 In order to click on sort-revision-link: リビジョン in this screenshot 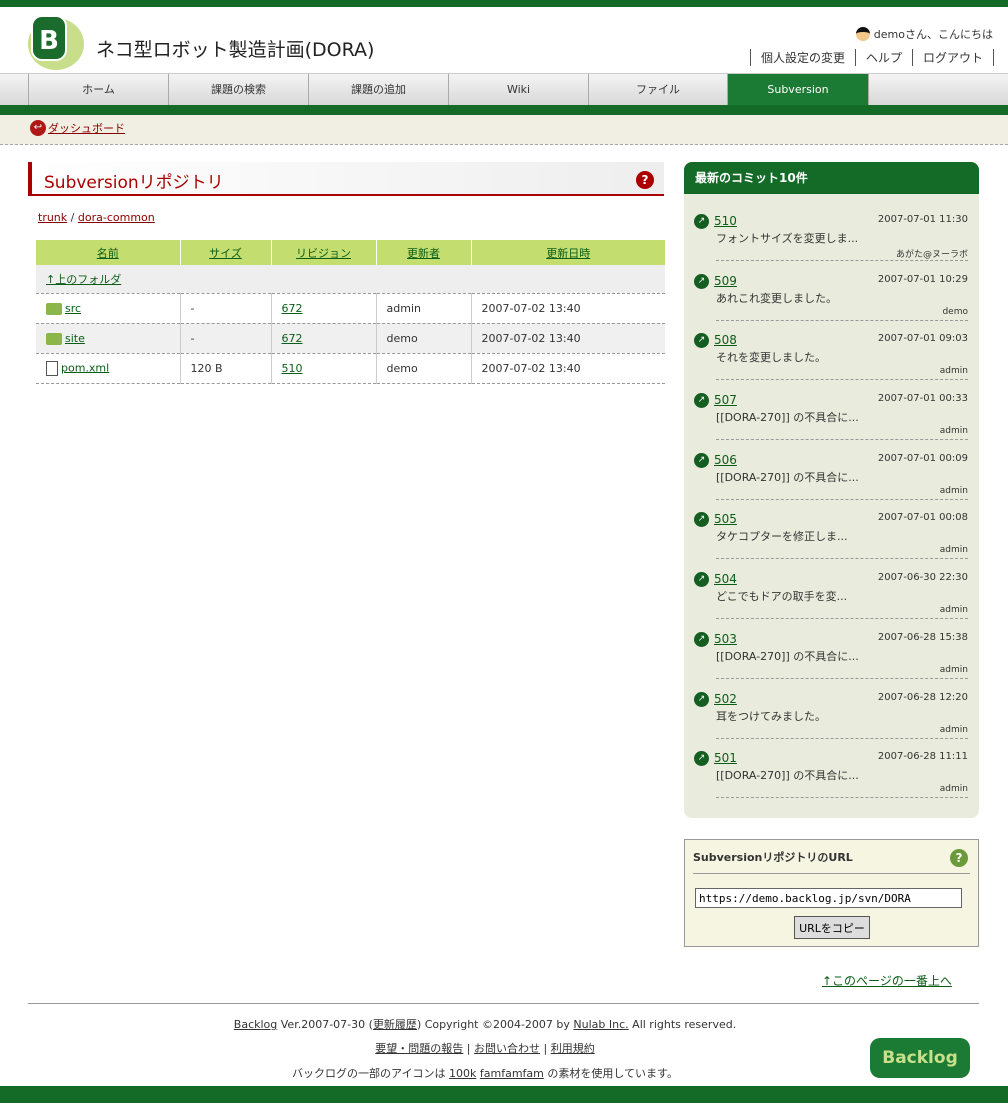, I will do `click(323, 253)`.